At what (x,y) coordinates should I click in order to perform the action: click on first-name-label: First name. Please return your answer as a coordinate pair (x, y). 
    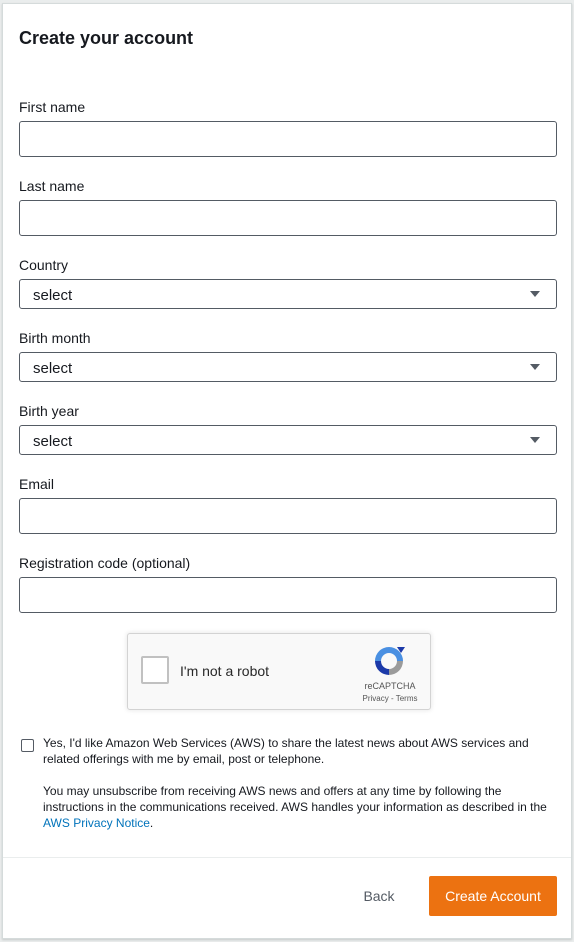
    Looking at the image, I should click on (52, 107).